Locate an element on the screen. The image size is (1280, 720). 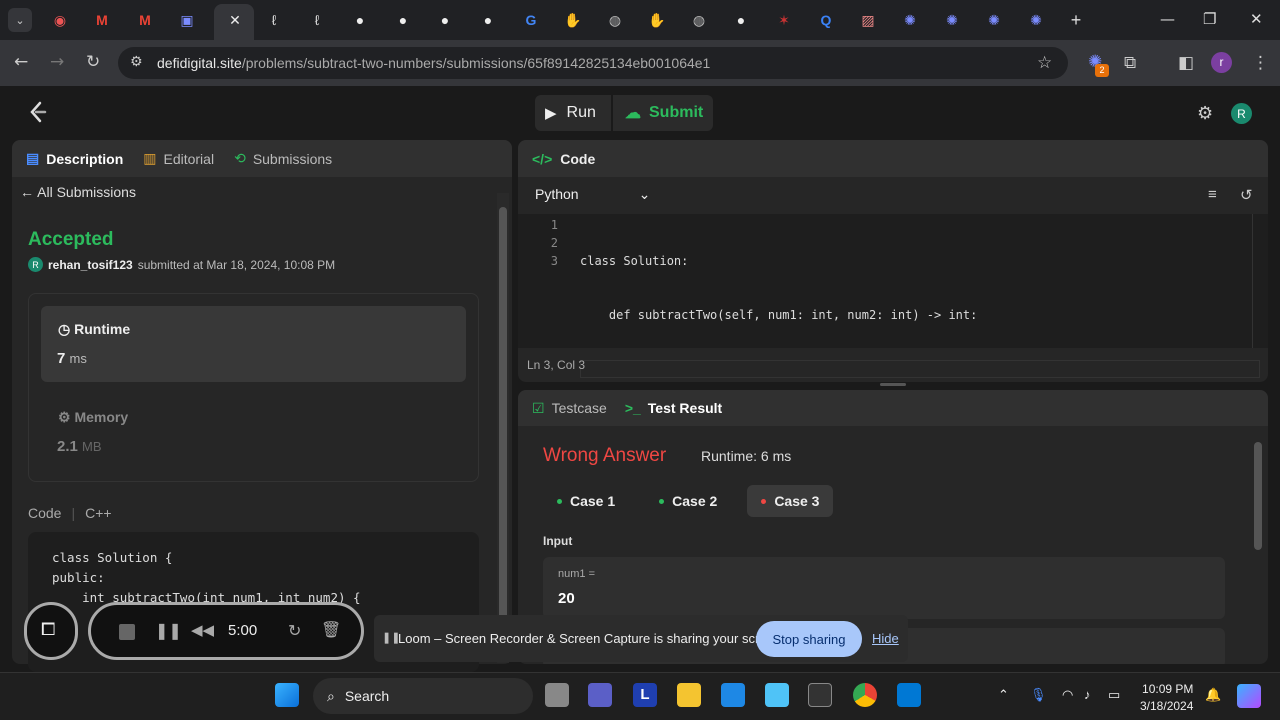
all-submissions-link: ← All Submissions is located at coordinates (78, 192).